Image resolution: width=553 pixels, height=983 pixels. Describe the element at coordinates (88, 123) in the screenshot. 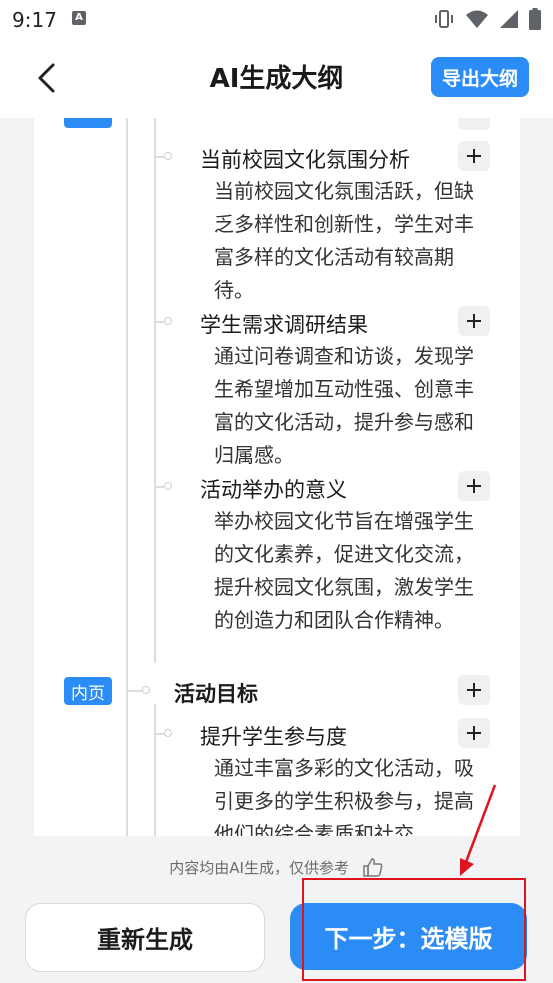

I see `section-tag-partial` at that location.